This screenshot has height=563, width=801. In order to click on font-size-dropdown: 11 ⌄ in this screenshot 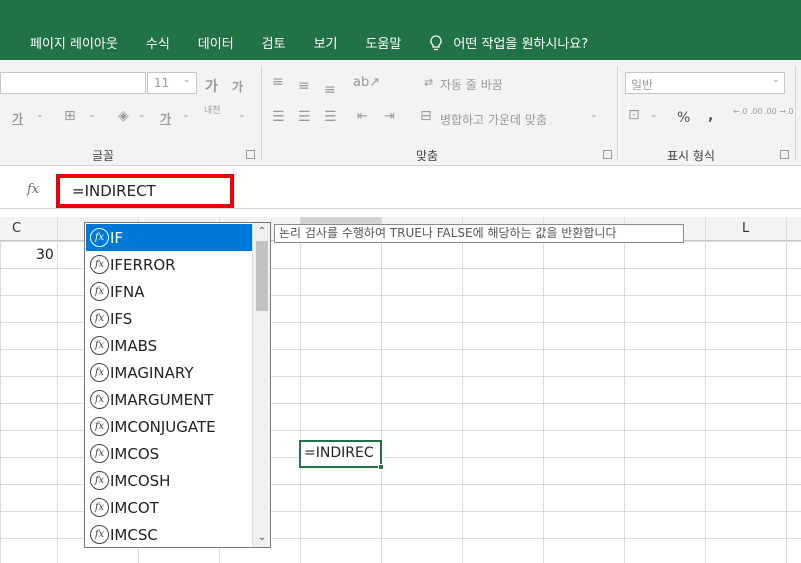, I will do `click(172, 83)`.